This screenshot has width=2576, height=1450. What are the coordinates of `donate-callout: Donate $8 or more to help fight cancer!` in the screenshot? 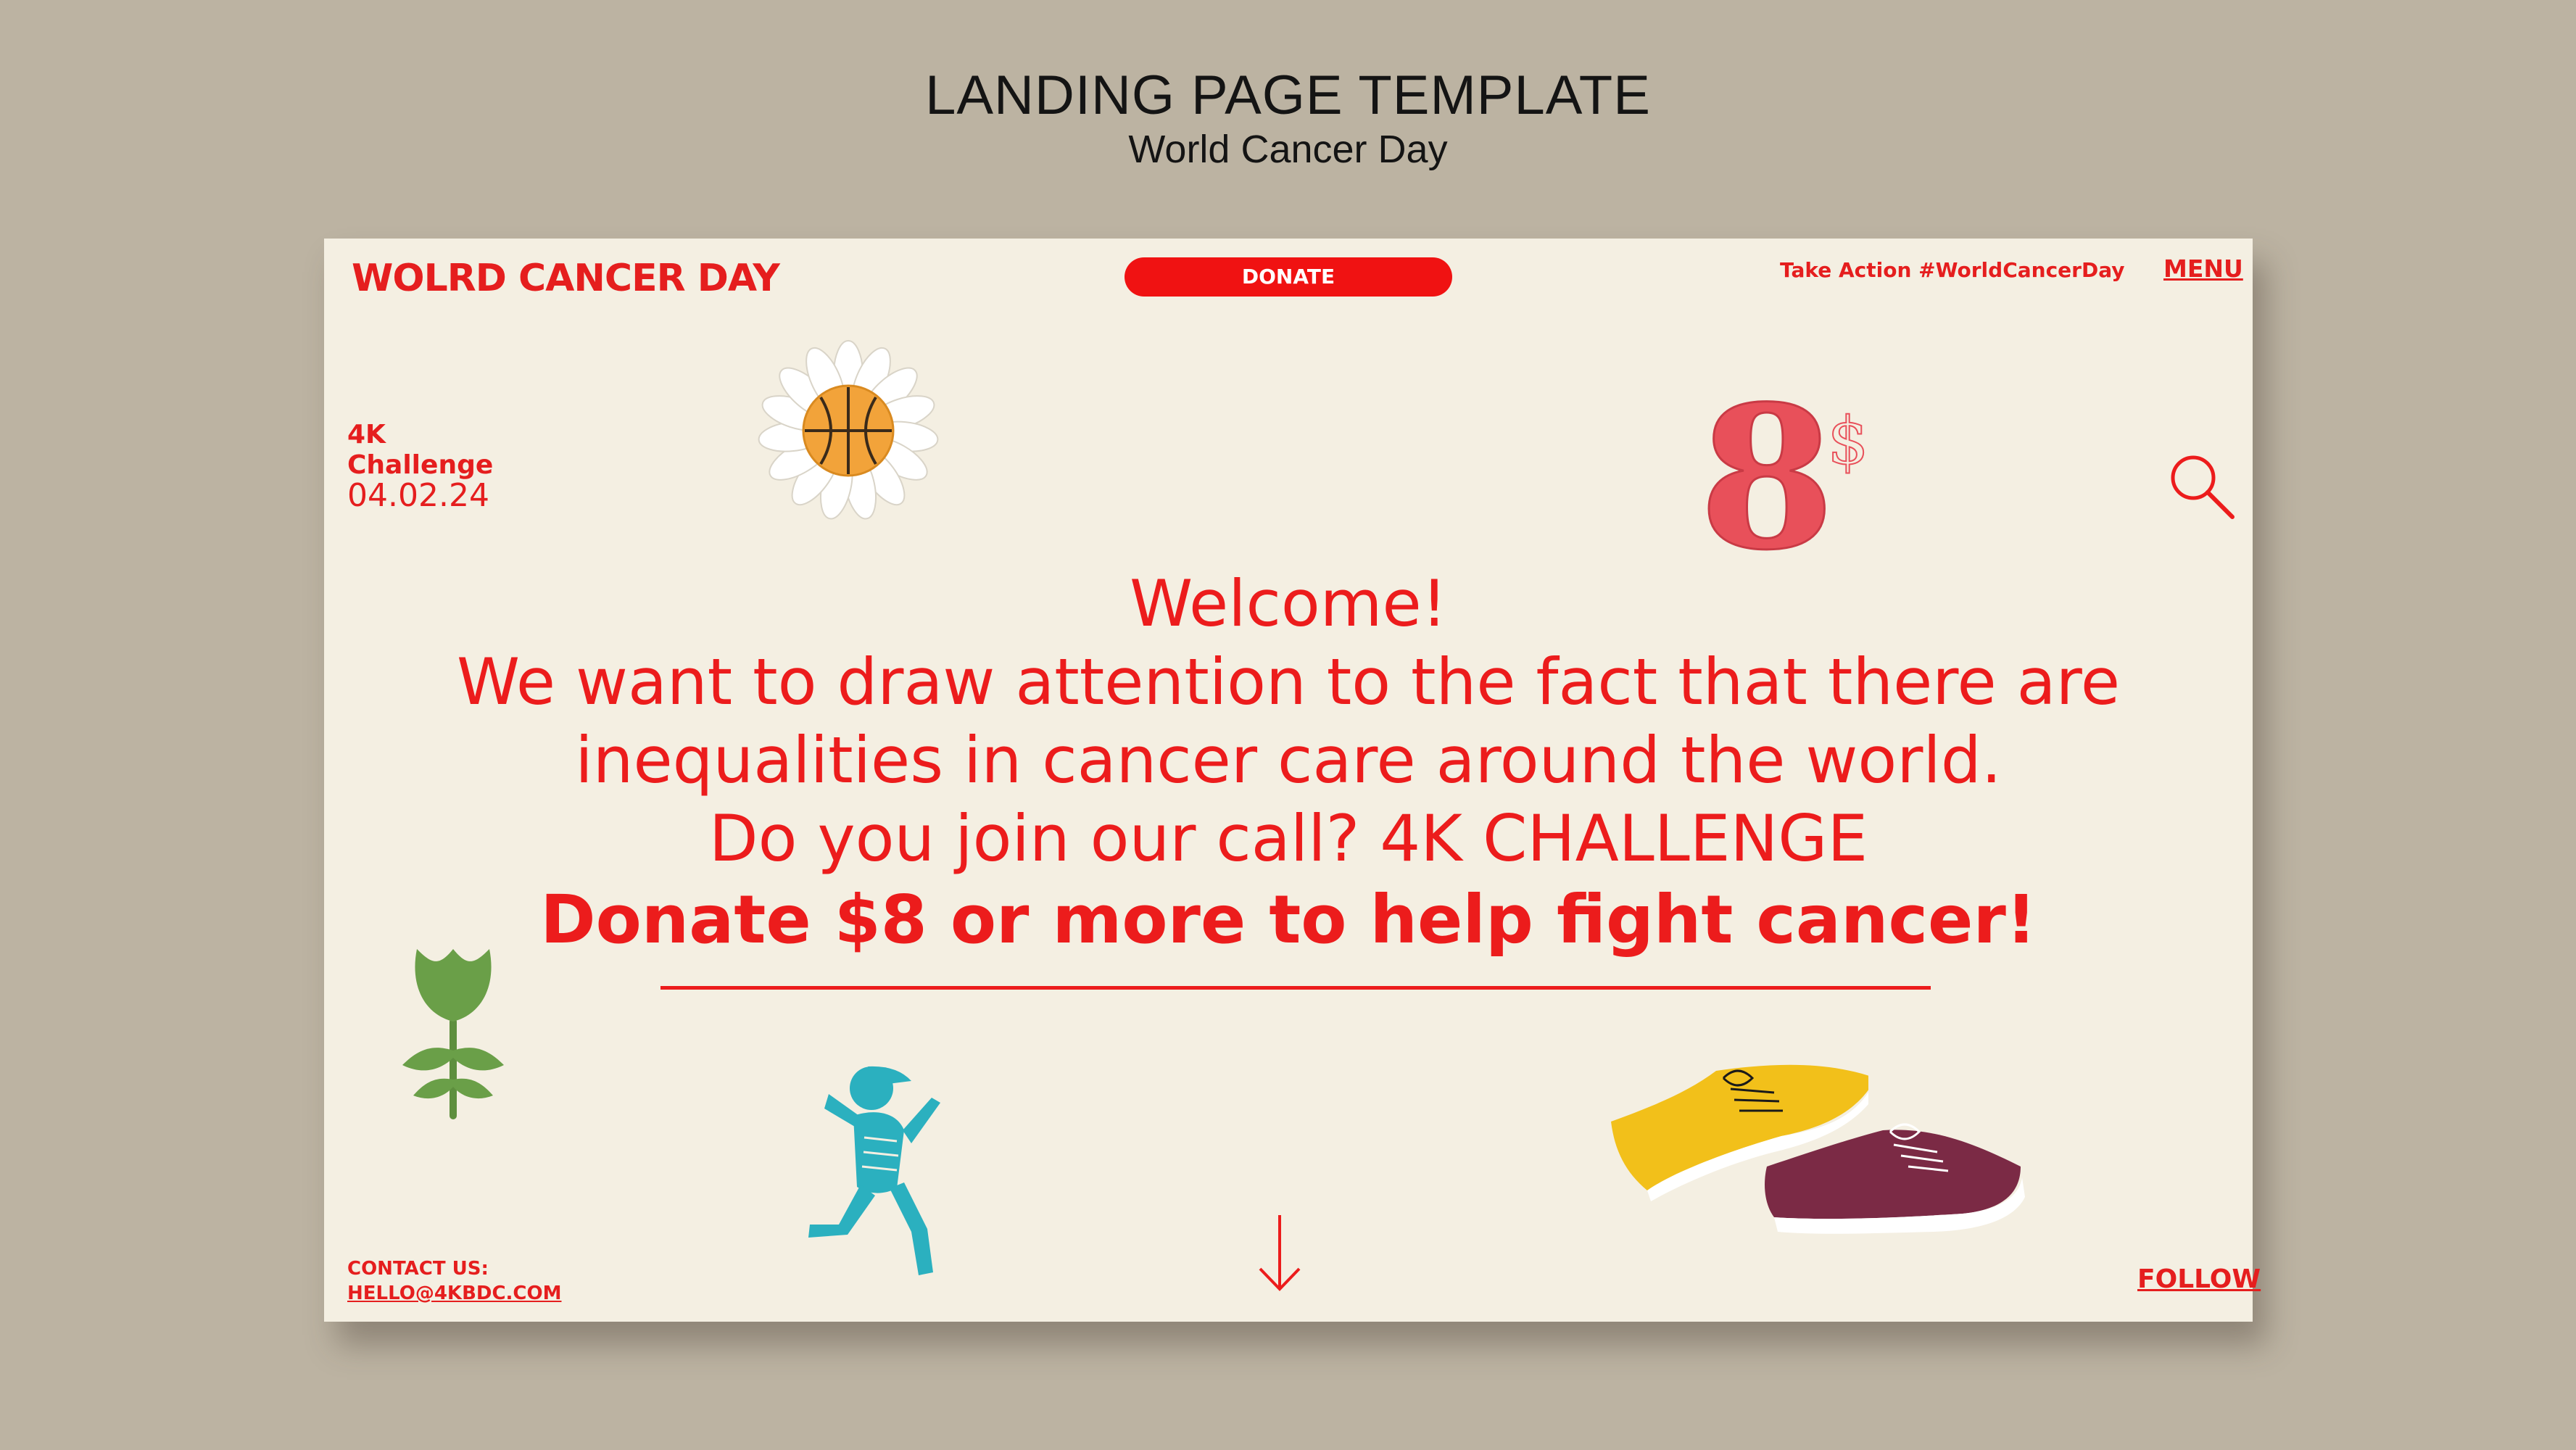 It's located at (1288, 920).